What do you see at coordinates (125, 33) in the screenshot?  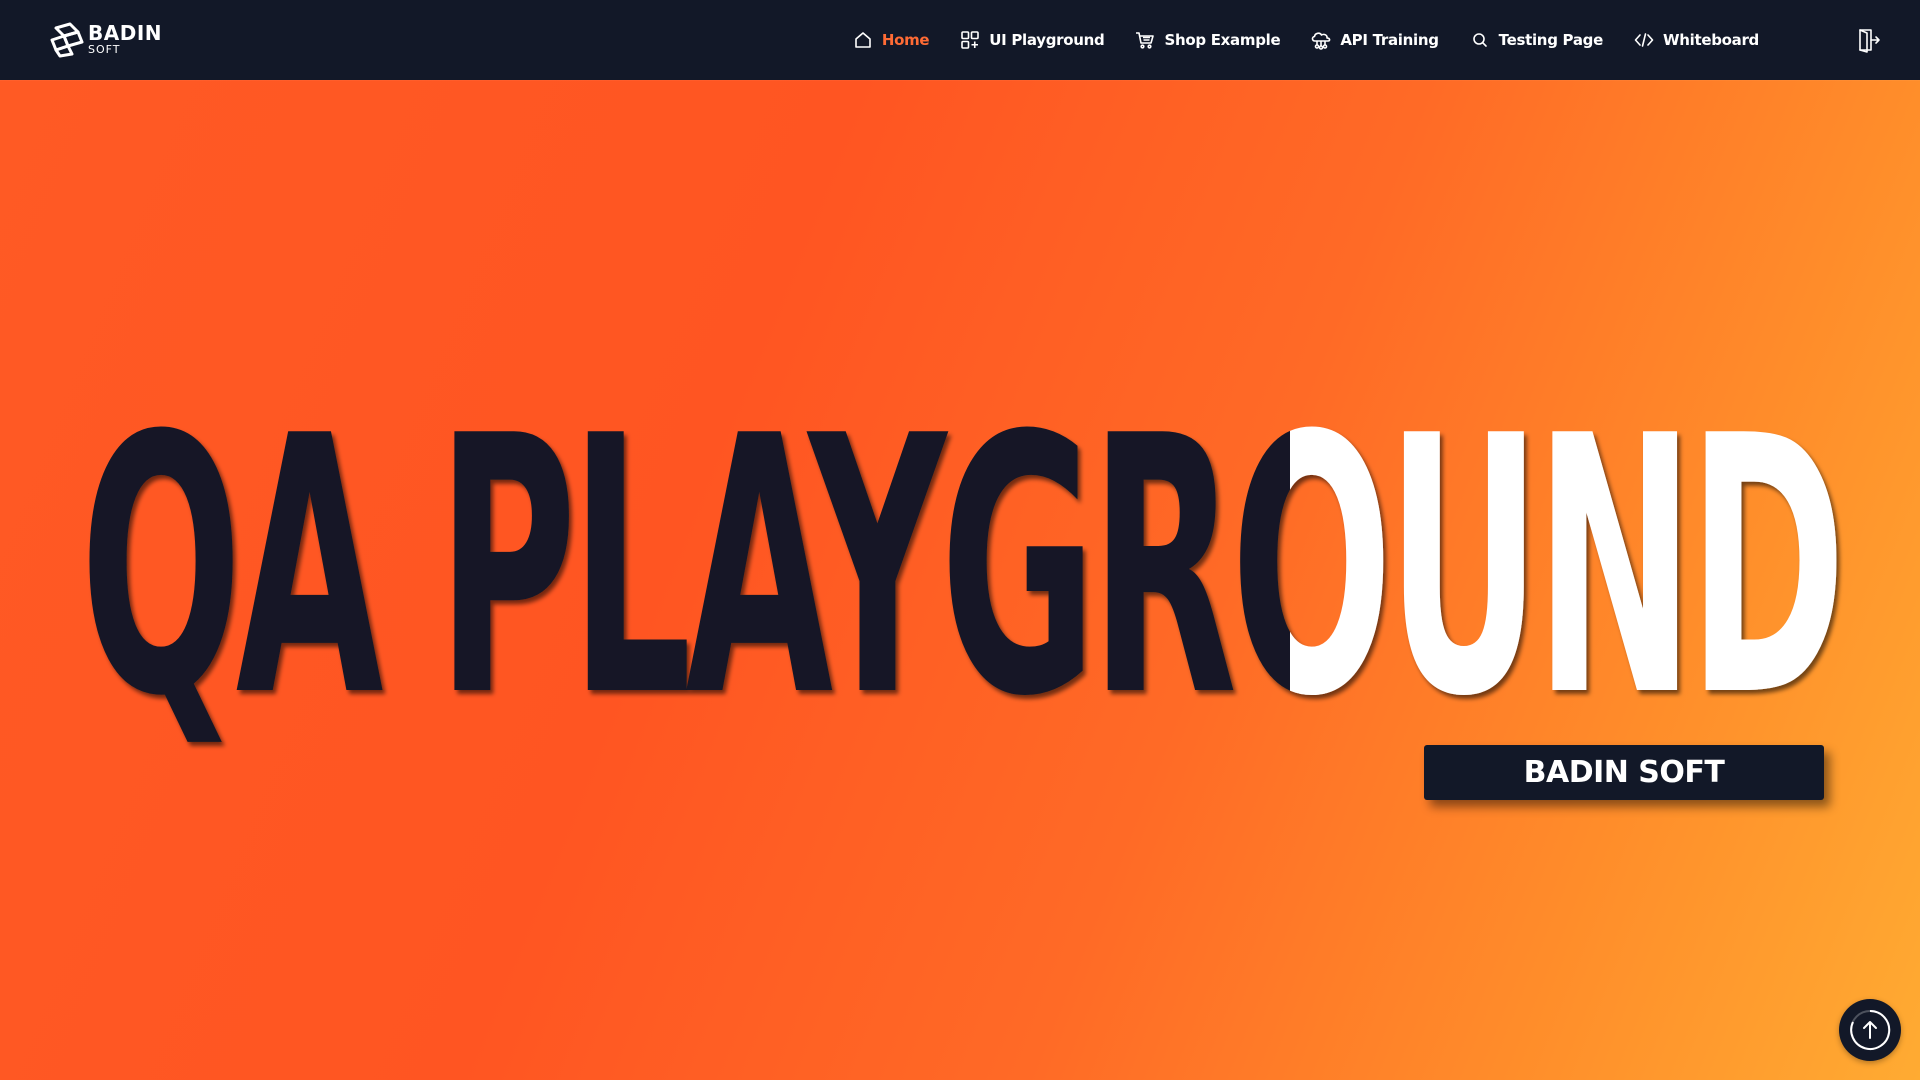 I see `logo-main-text: BADIN` at bounding box center [125, 33].